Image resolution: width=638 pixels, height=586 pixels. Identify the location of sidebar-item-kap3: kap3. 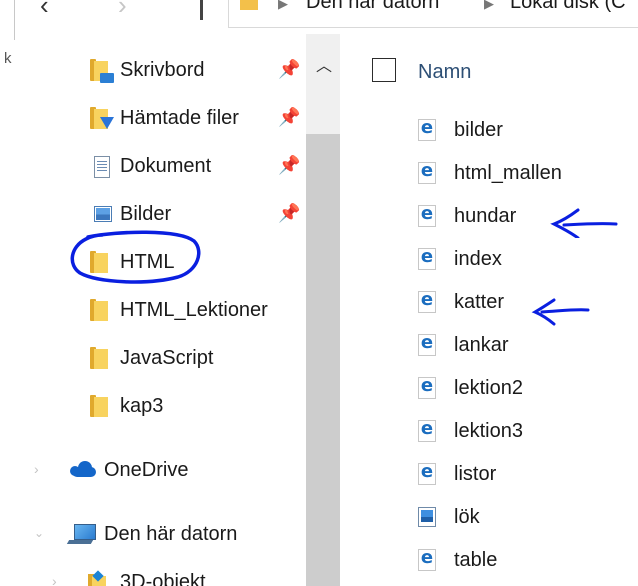
(150, 406).